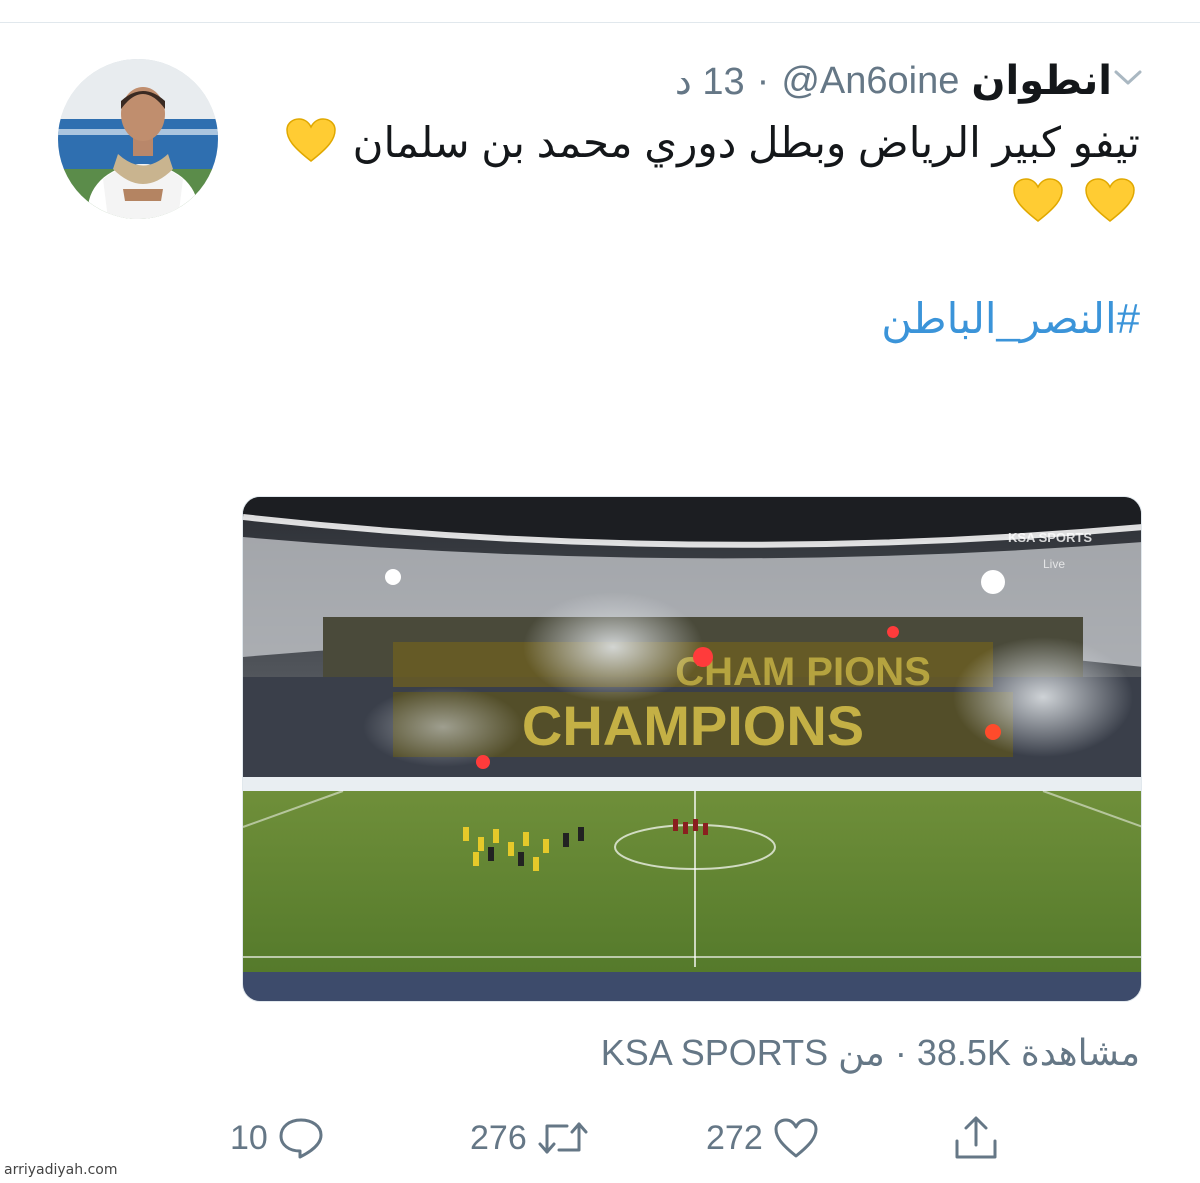 The height and width of the screenshot is (1183, 1200). Describe the element at coordinates (600, 22) in the screenshot. I see `divider` at that location.